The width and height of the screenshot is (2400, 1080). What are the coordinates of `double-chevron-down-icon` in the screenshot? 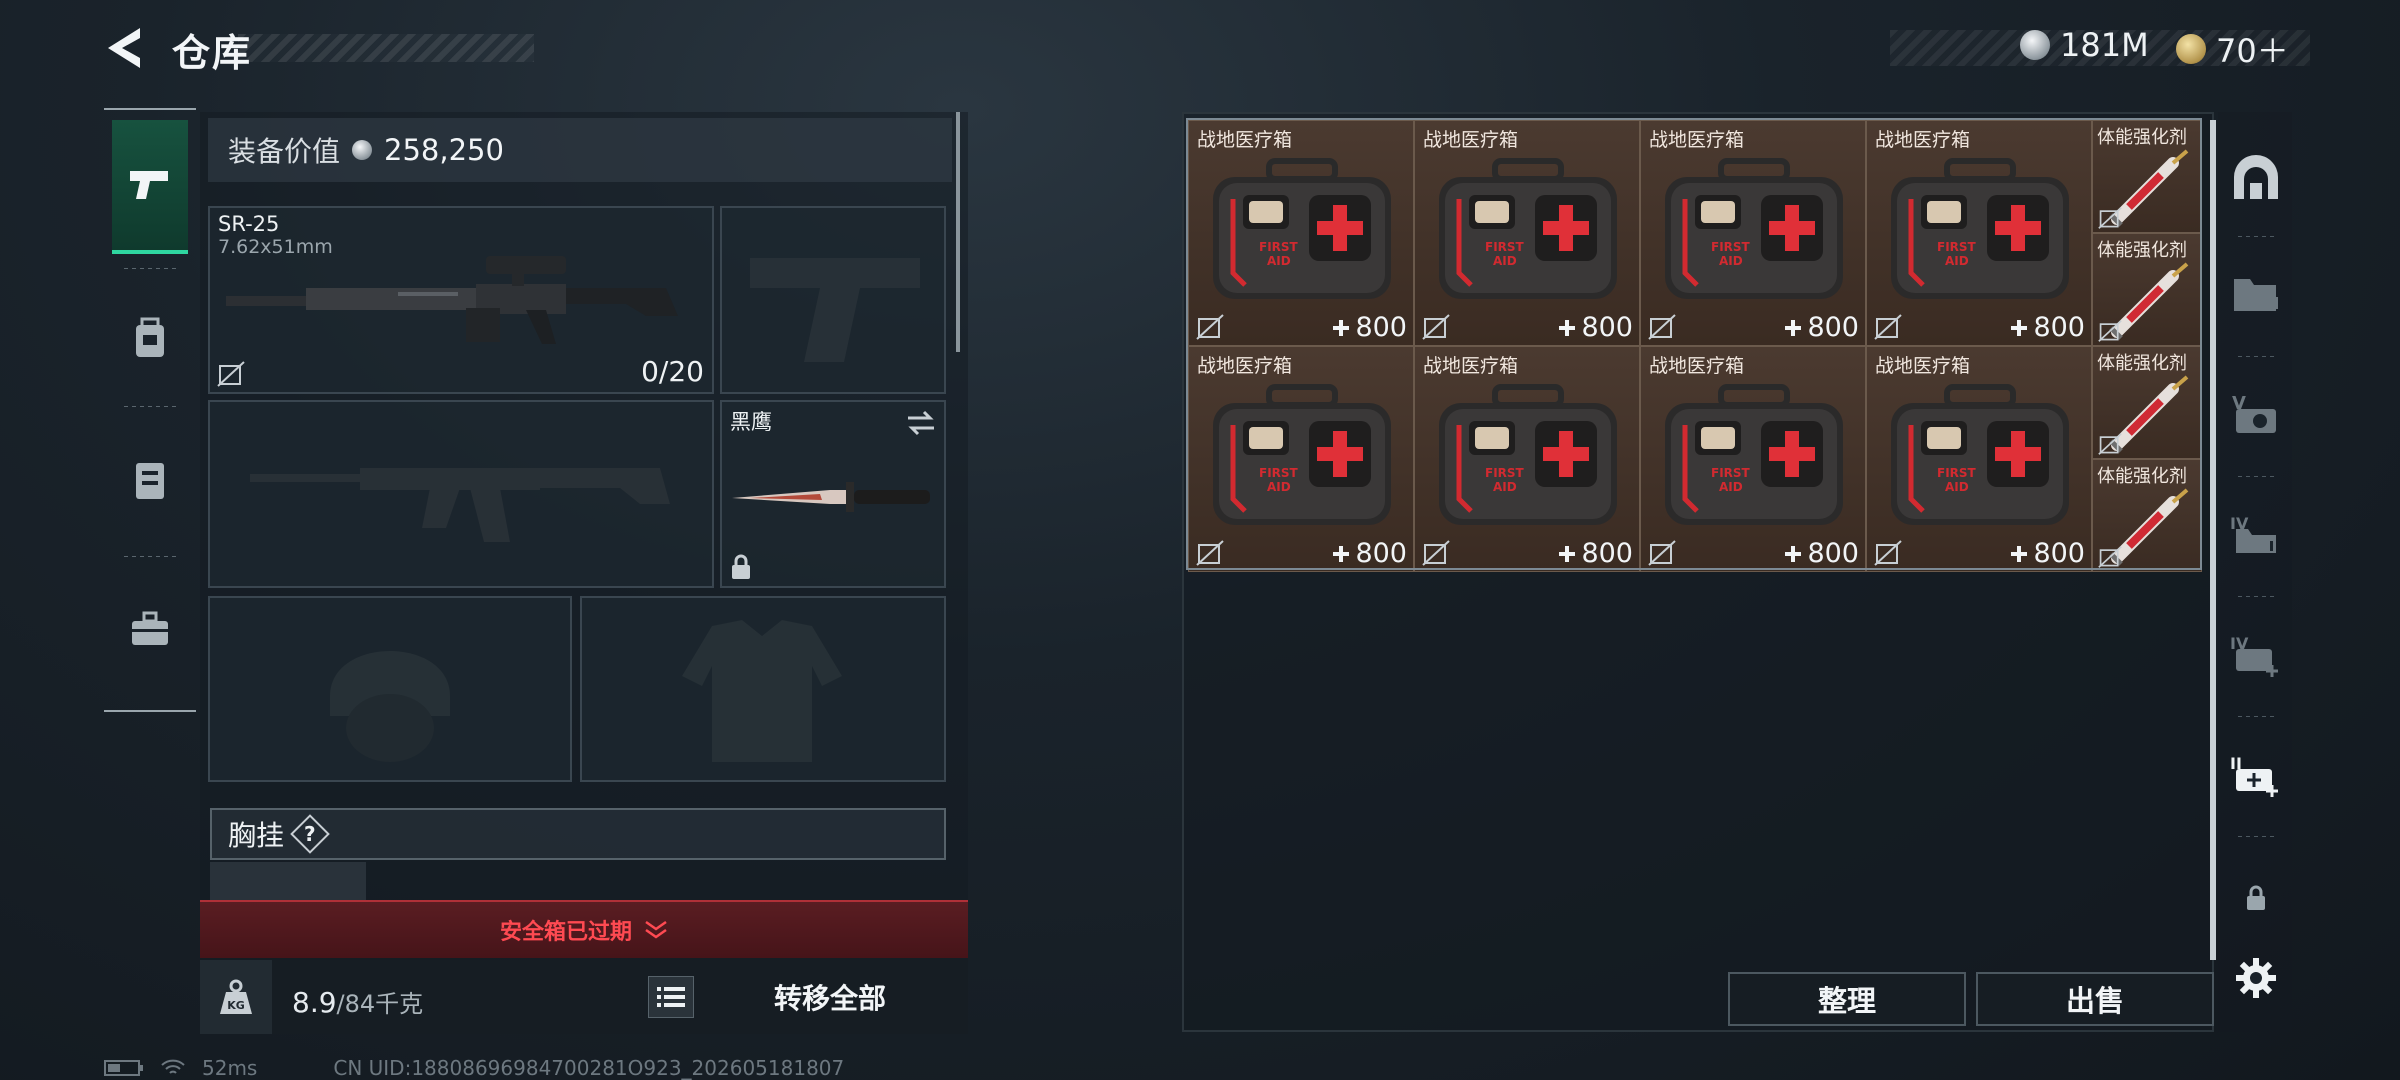 It's located at (656, 929).